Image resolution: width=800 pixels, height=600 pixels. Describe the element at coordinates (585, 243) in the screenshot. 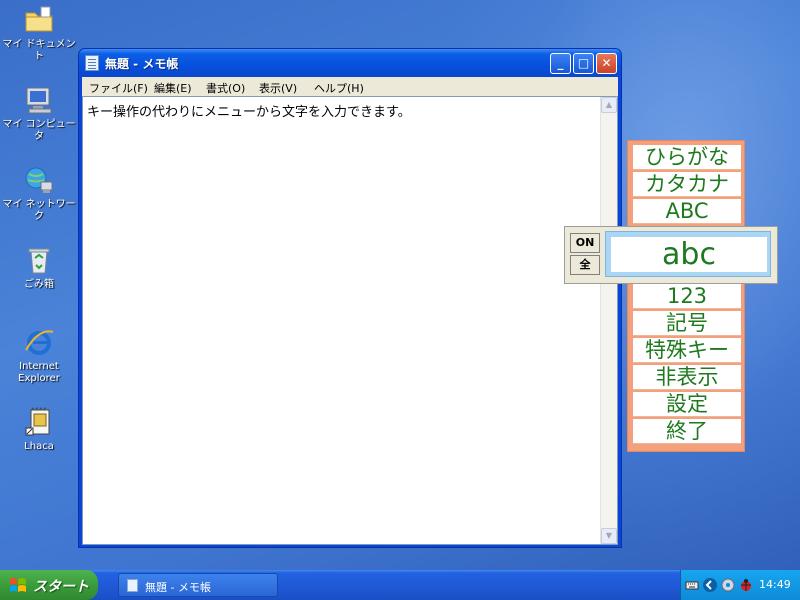

I see `ime-on-button: ON` at that location.